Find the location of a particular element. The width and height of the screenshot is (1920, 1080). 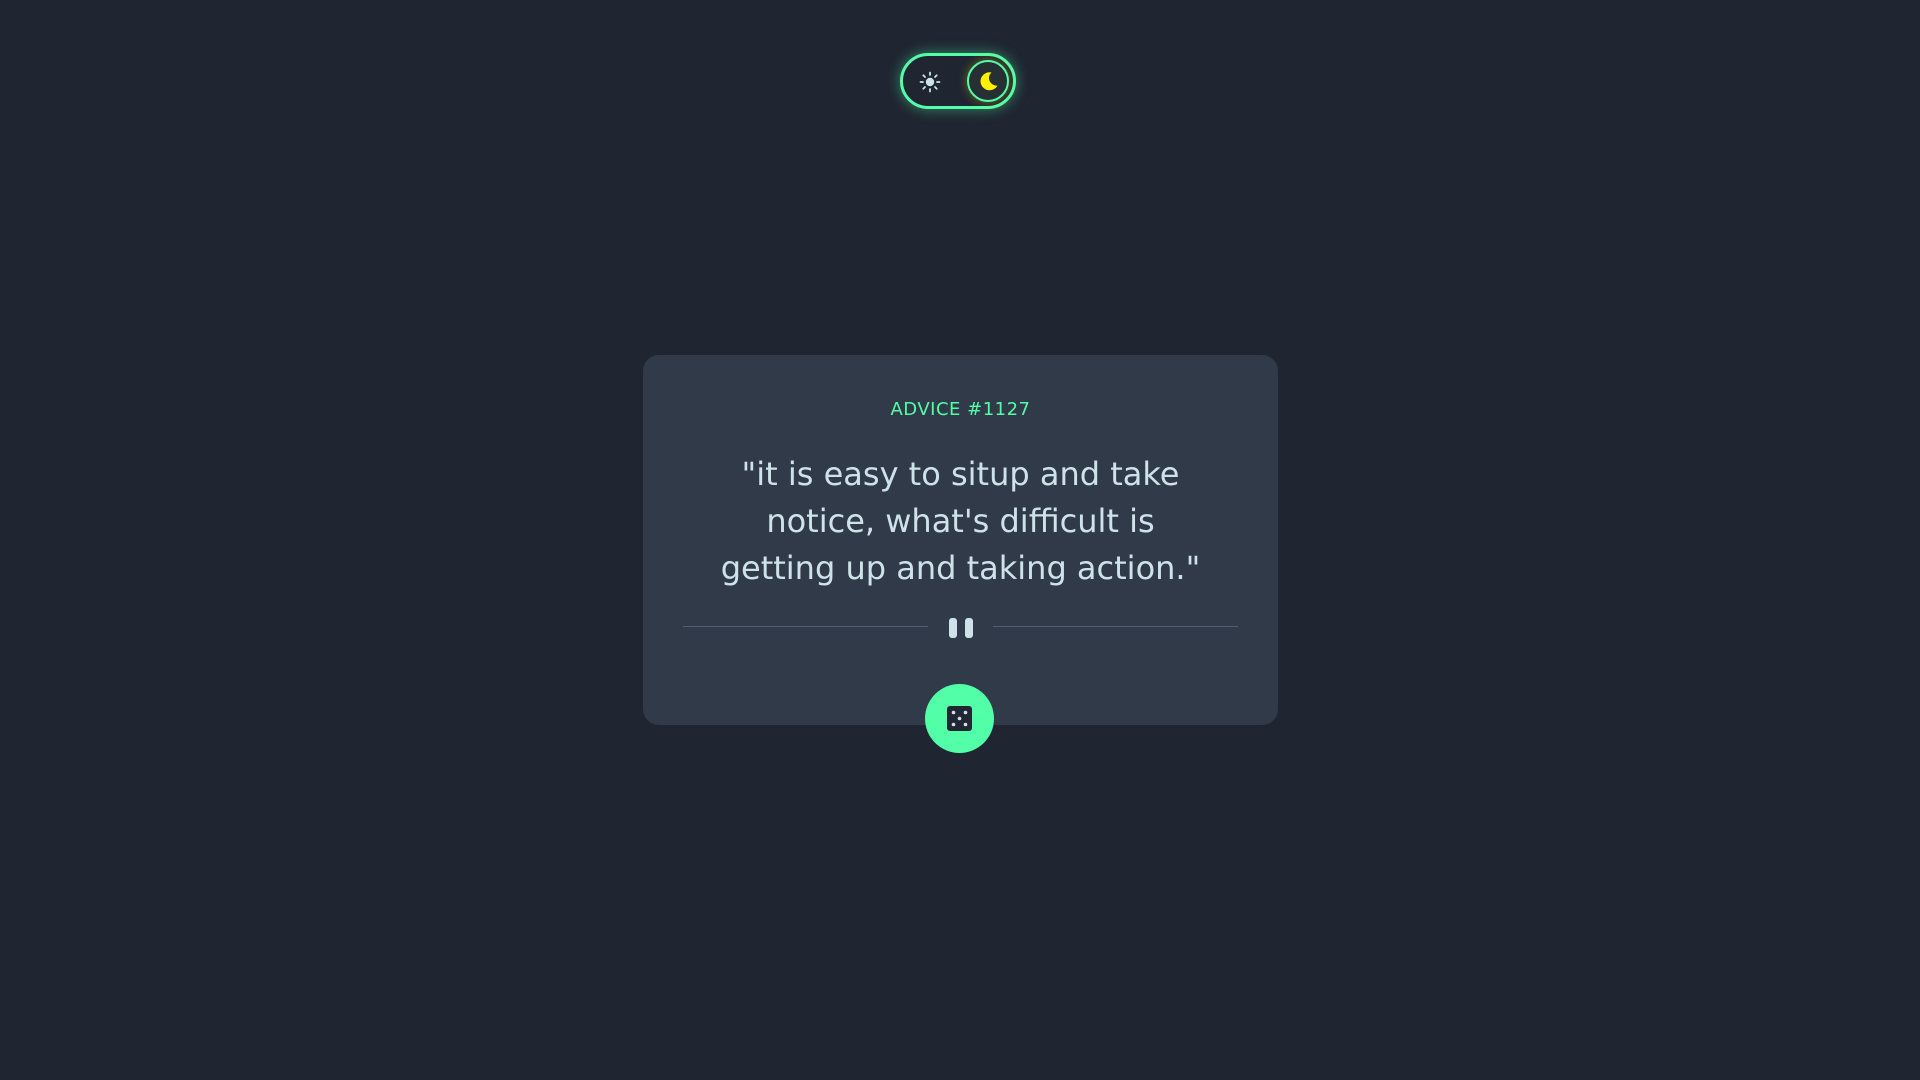

dice-icon is located at coordinates (959, 718).